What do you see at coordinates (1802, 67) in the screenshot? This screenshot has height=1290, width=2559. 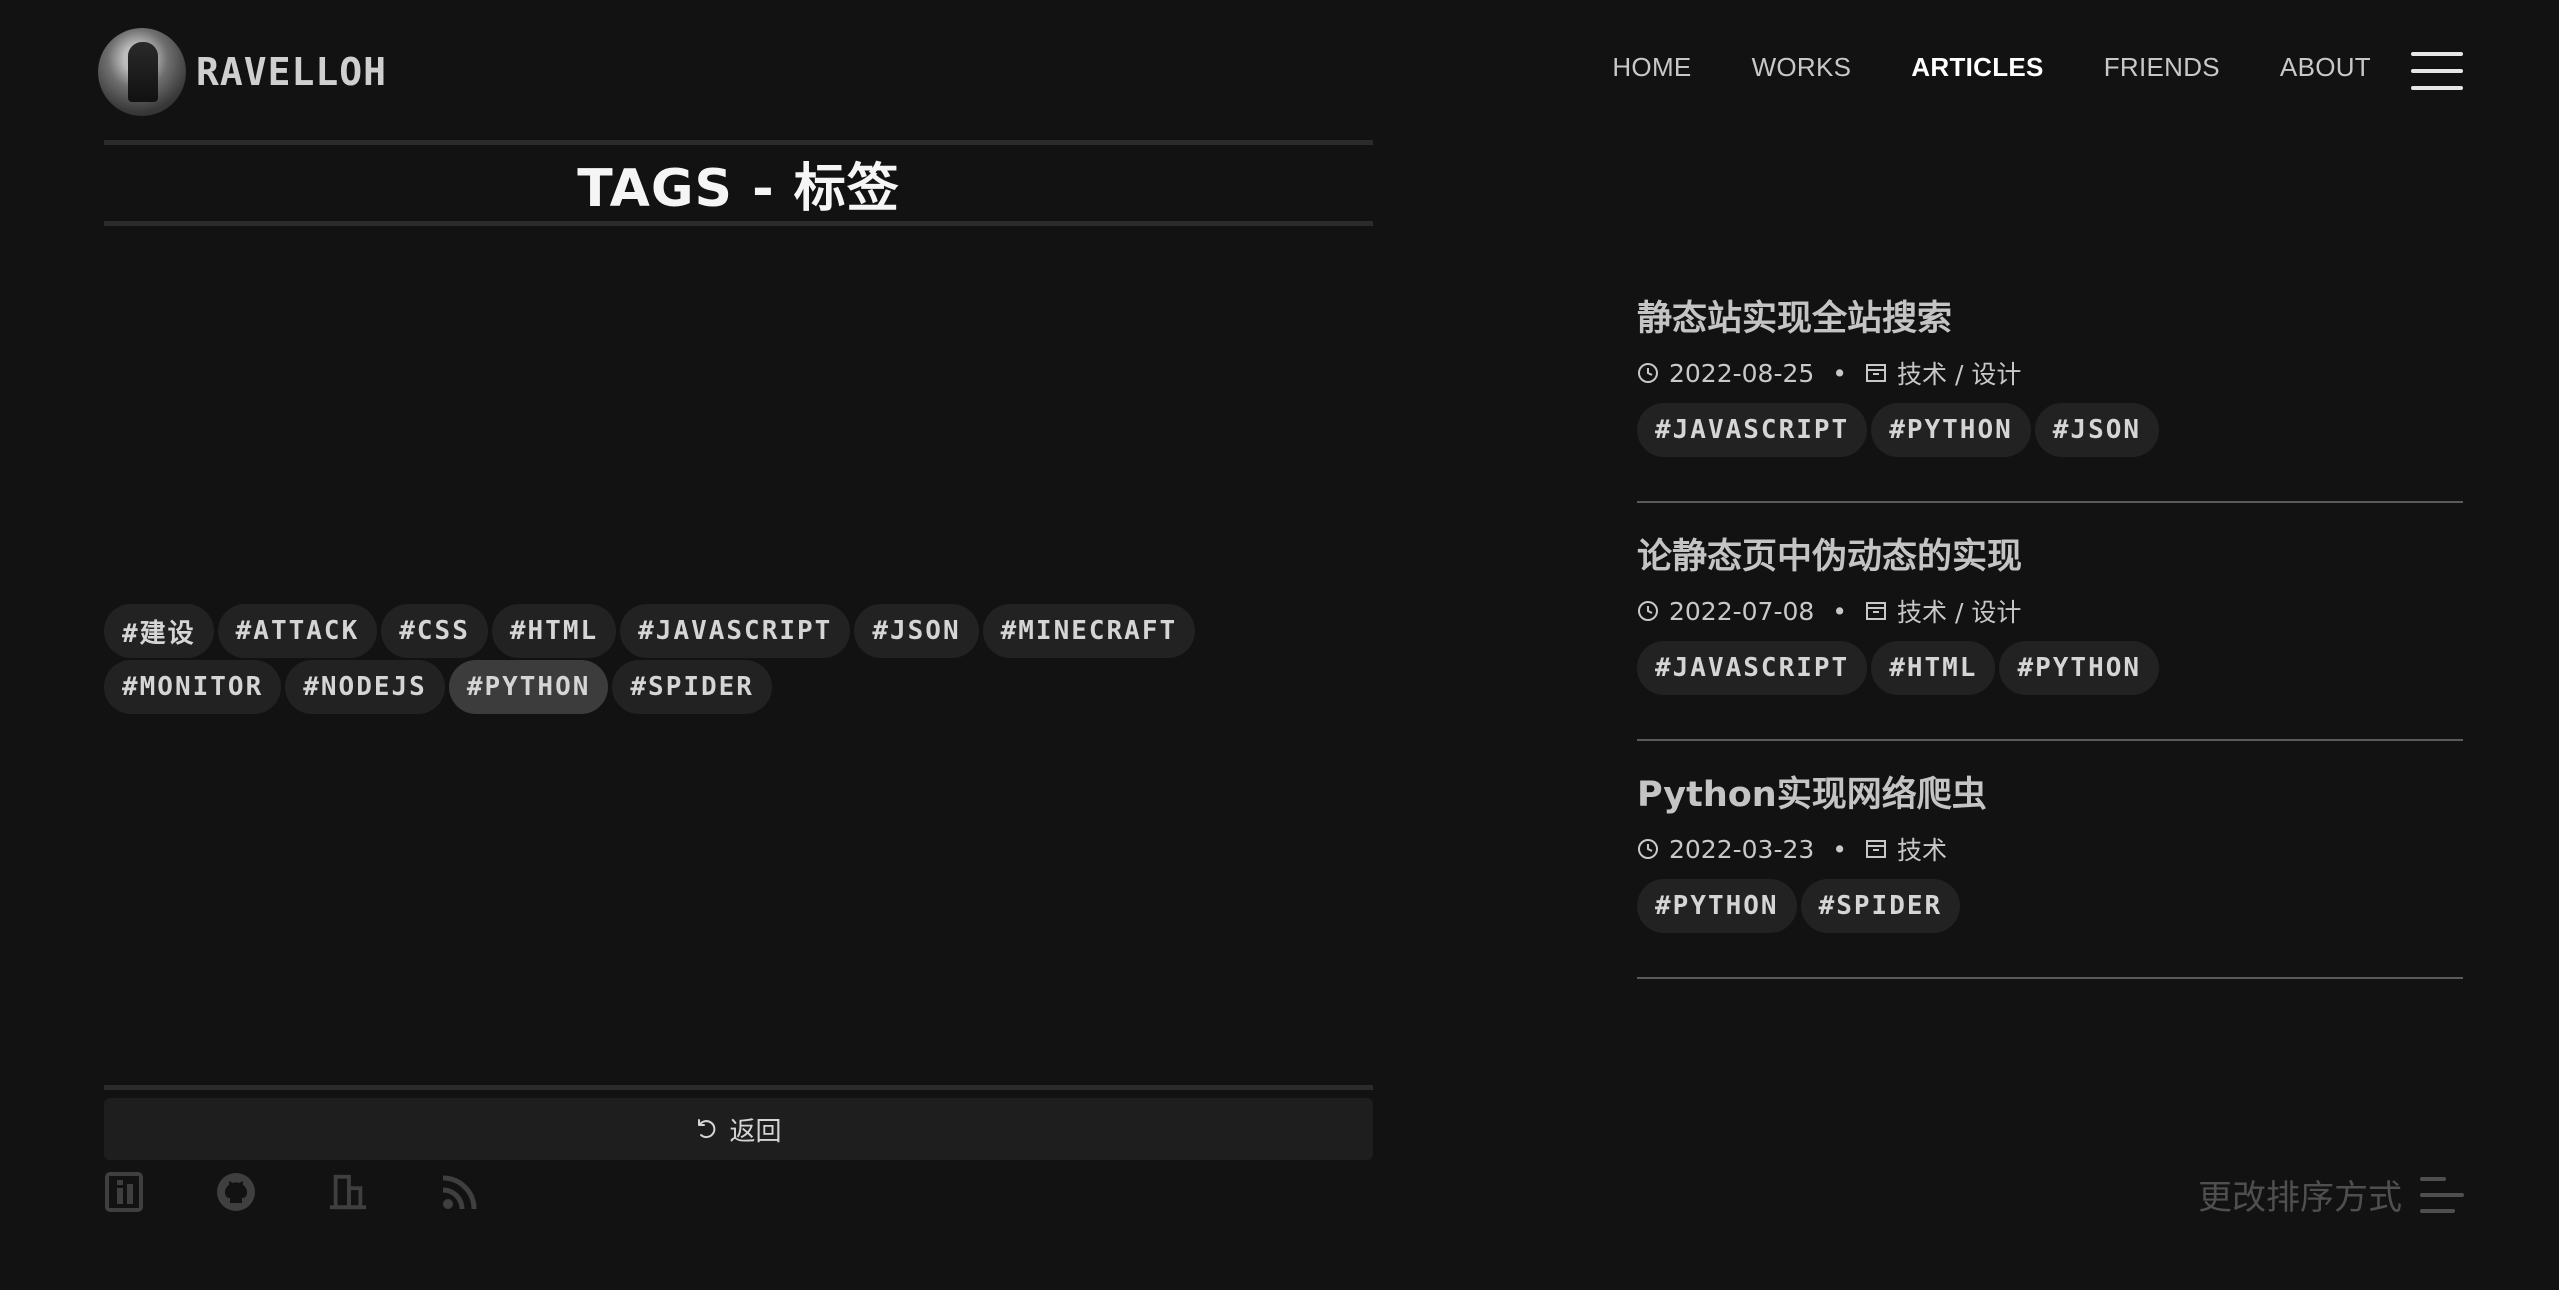 I see `nav-works: WORKS` at bounding box center [1802, 67].